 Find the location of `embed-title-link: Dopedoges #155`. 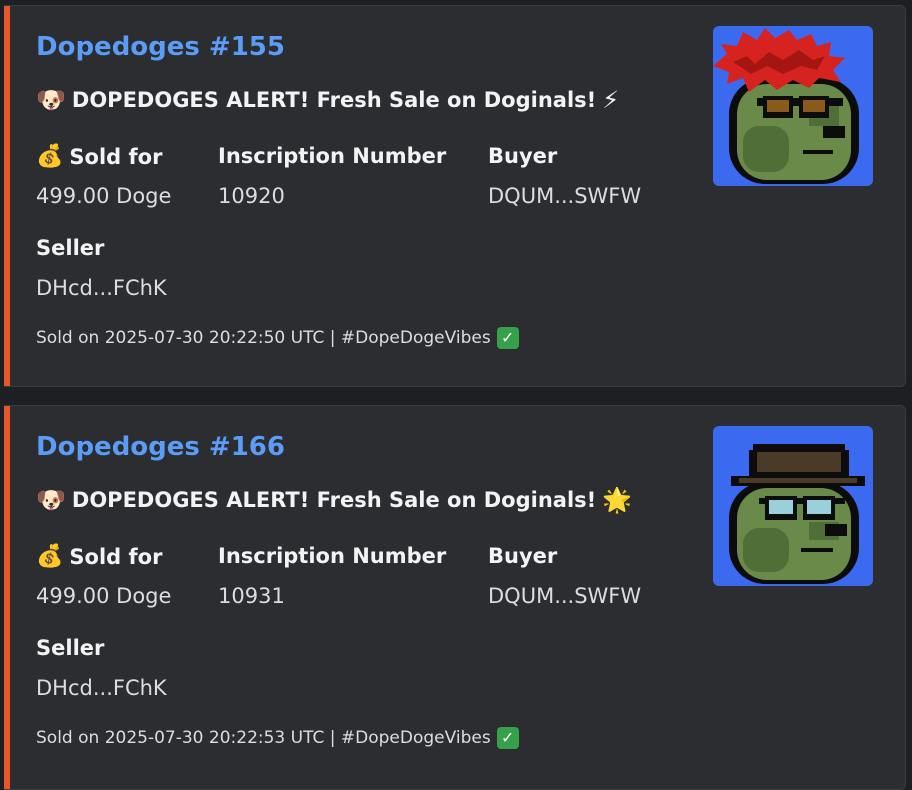

embed-title-link: Dopedoges #155 is located at coordinates (160, 47).